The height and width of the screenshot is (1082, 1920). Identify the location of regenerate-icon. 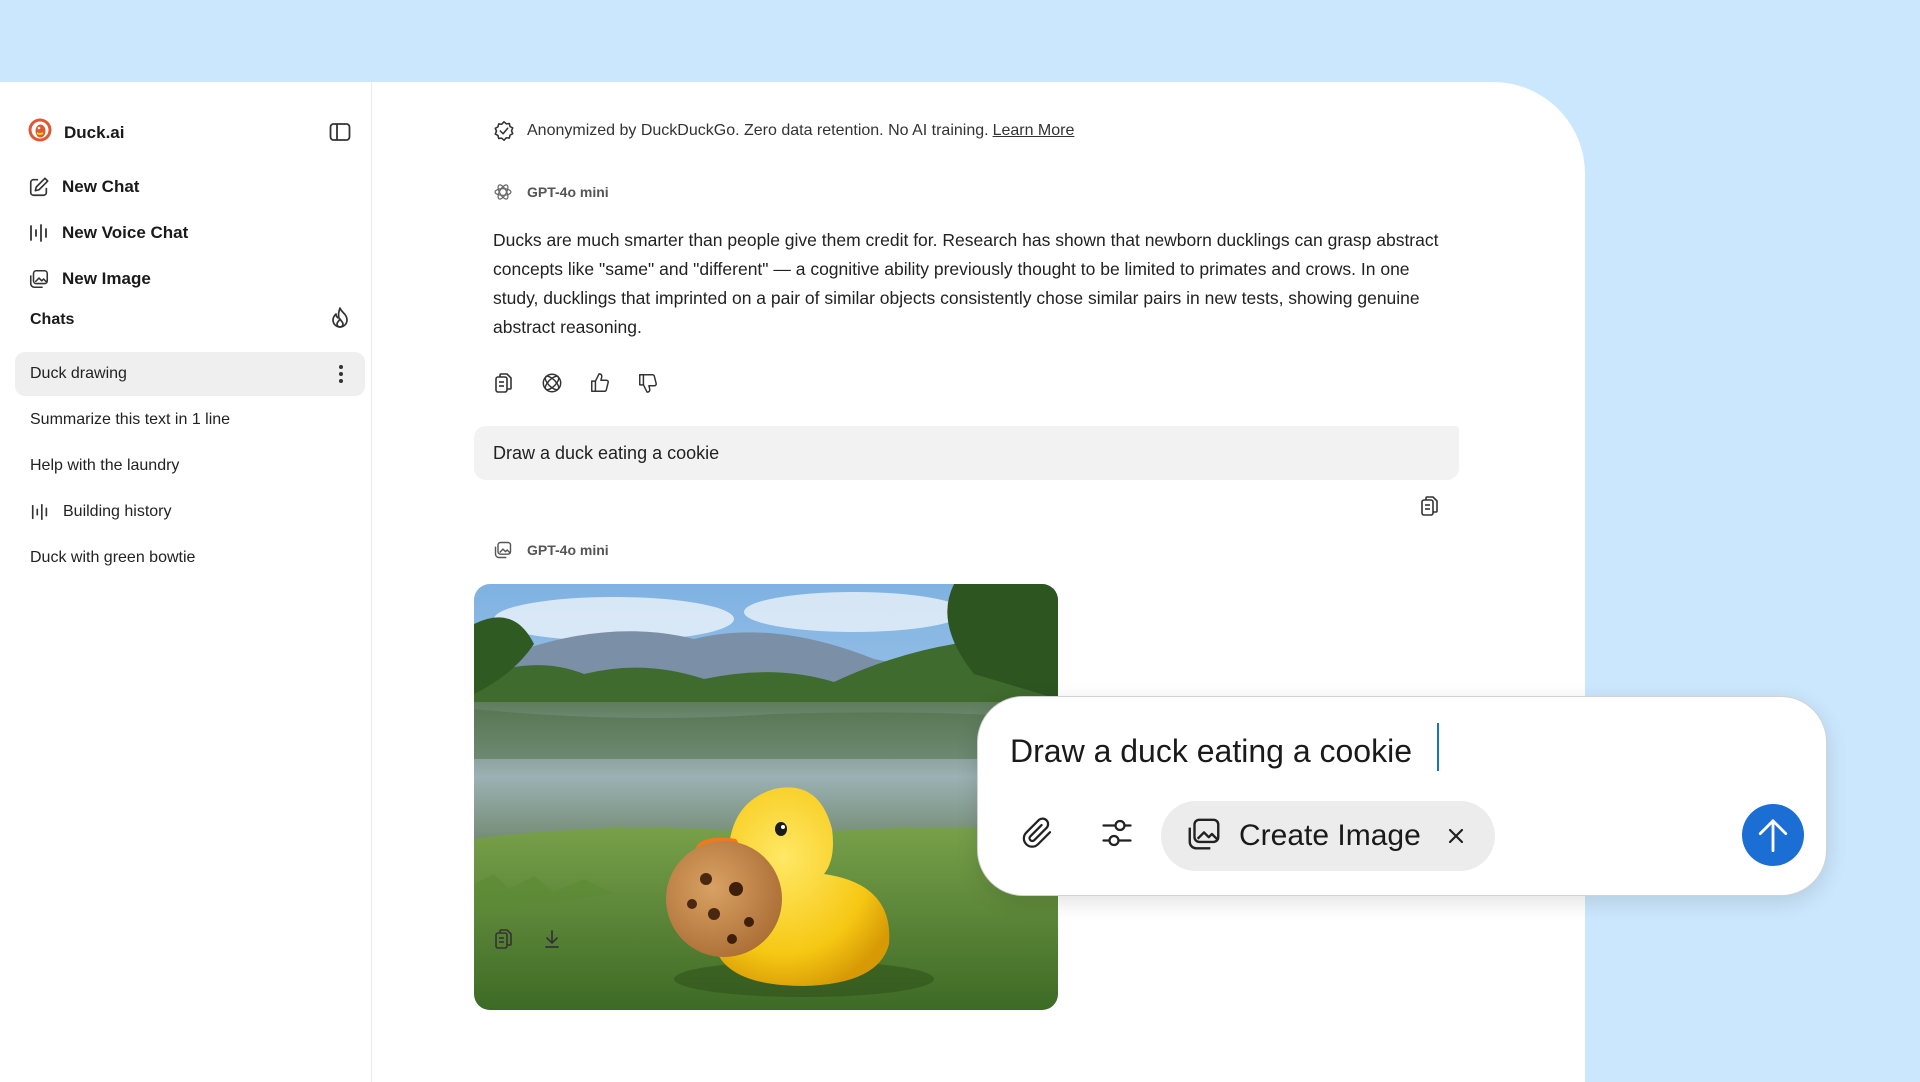
(552, 383).